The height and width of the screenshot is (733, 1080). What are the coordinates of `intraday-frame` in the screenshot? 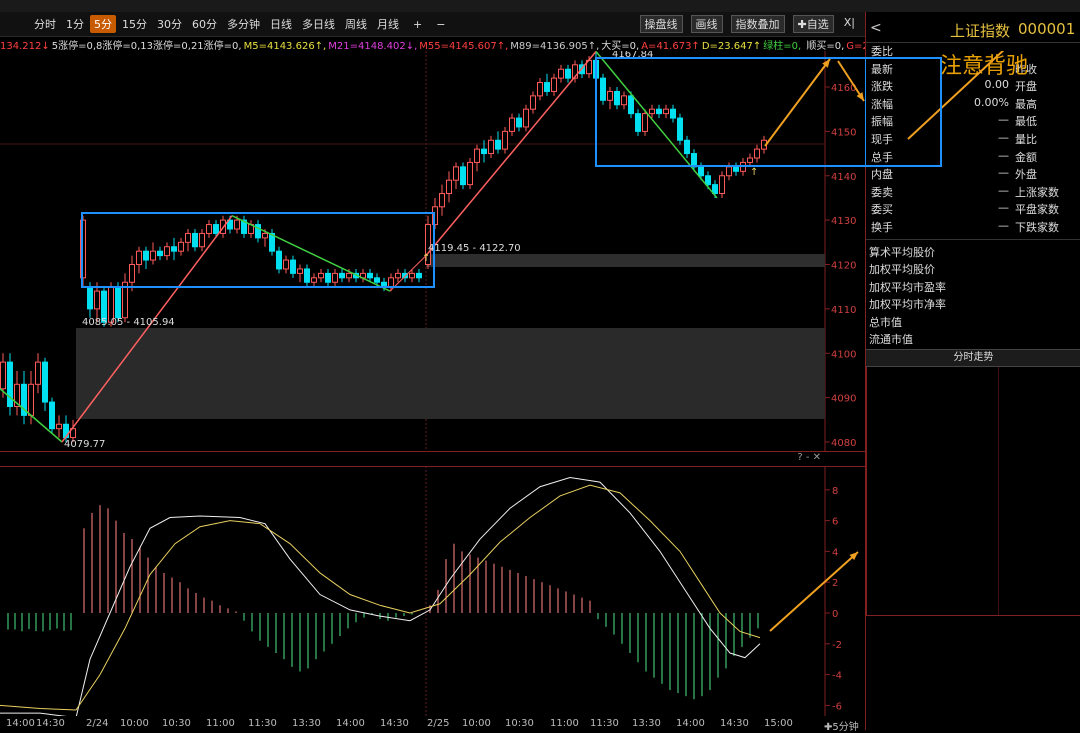 It's located at (973, 491).